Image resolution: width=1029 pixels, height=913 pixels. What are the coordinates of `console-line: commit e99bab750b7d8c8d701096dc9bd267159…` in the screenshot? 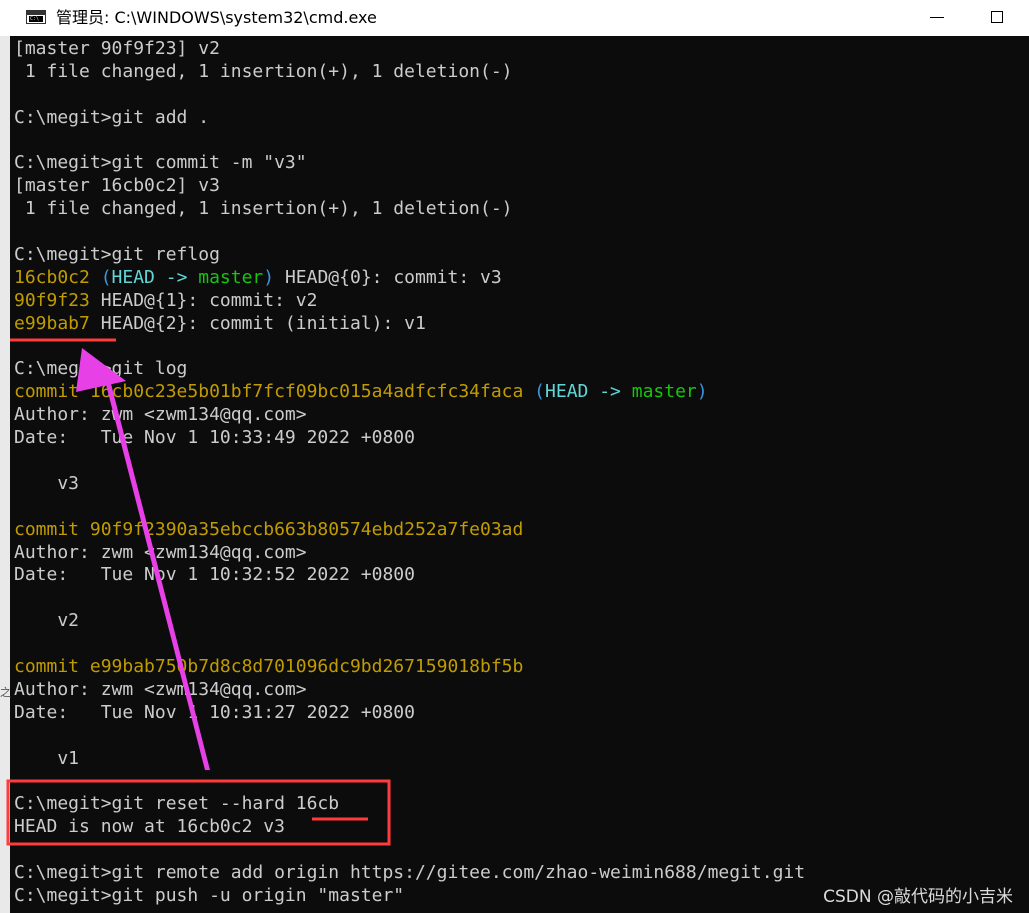 It's located at (516, 667).